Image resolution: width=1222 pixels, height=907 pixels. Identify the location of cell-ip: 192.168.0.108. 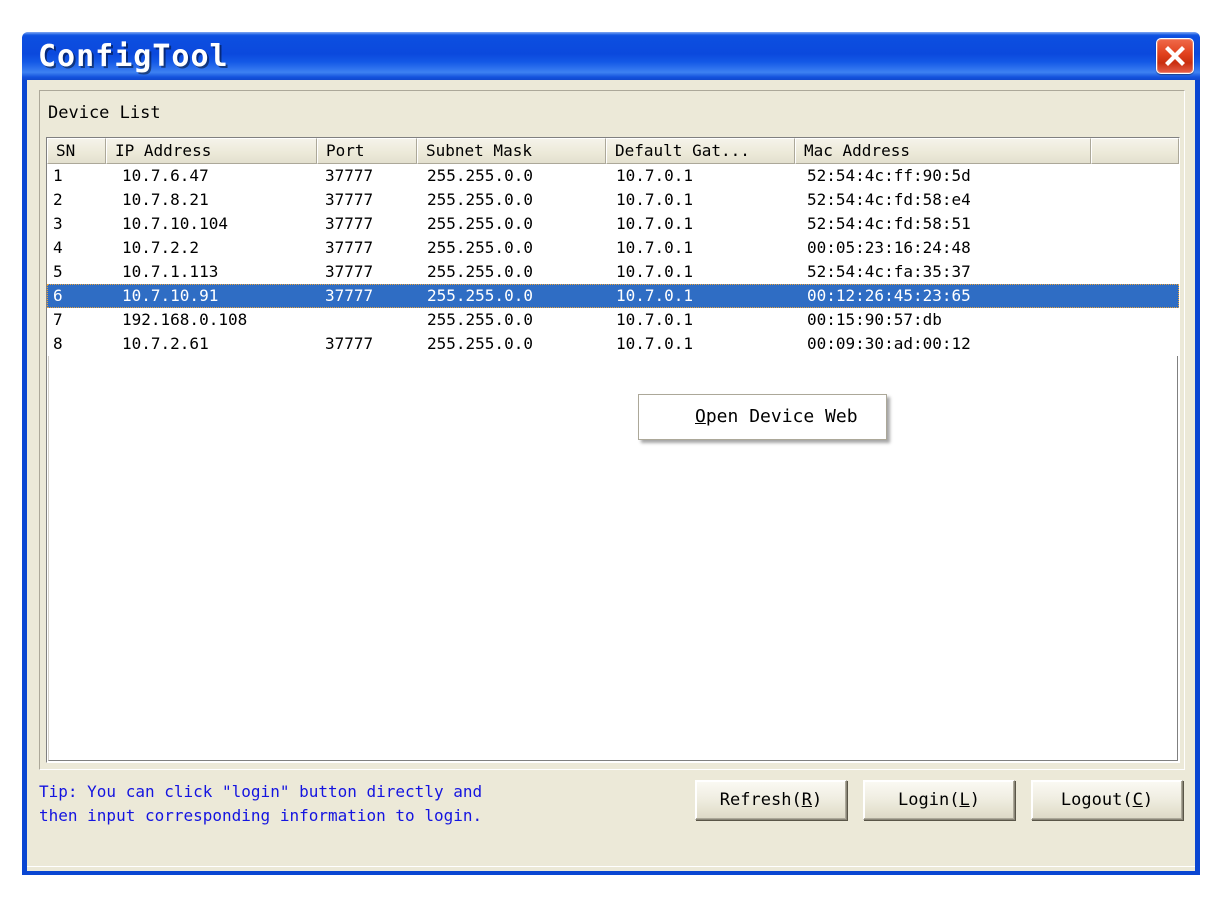
(185, 319).